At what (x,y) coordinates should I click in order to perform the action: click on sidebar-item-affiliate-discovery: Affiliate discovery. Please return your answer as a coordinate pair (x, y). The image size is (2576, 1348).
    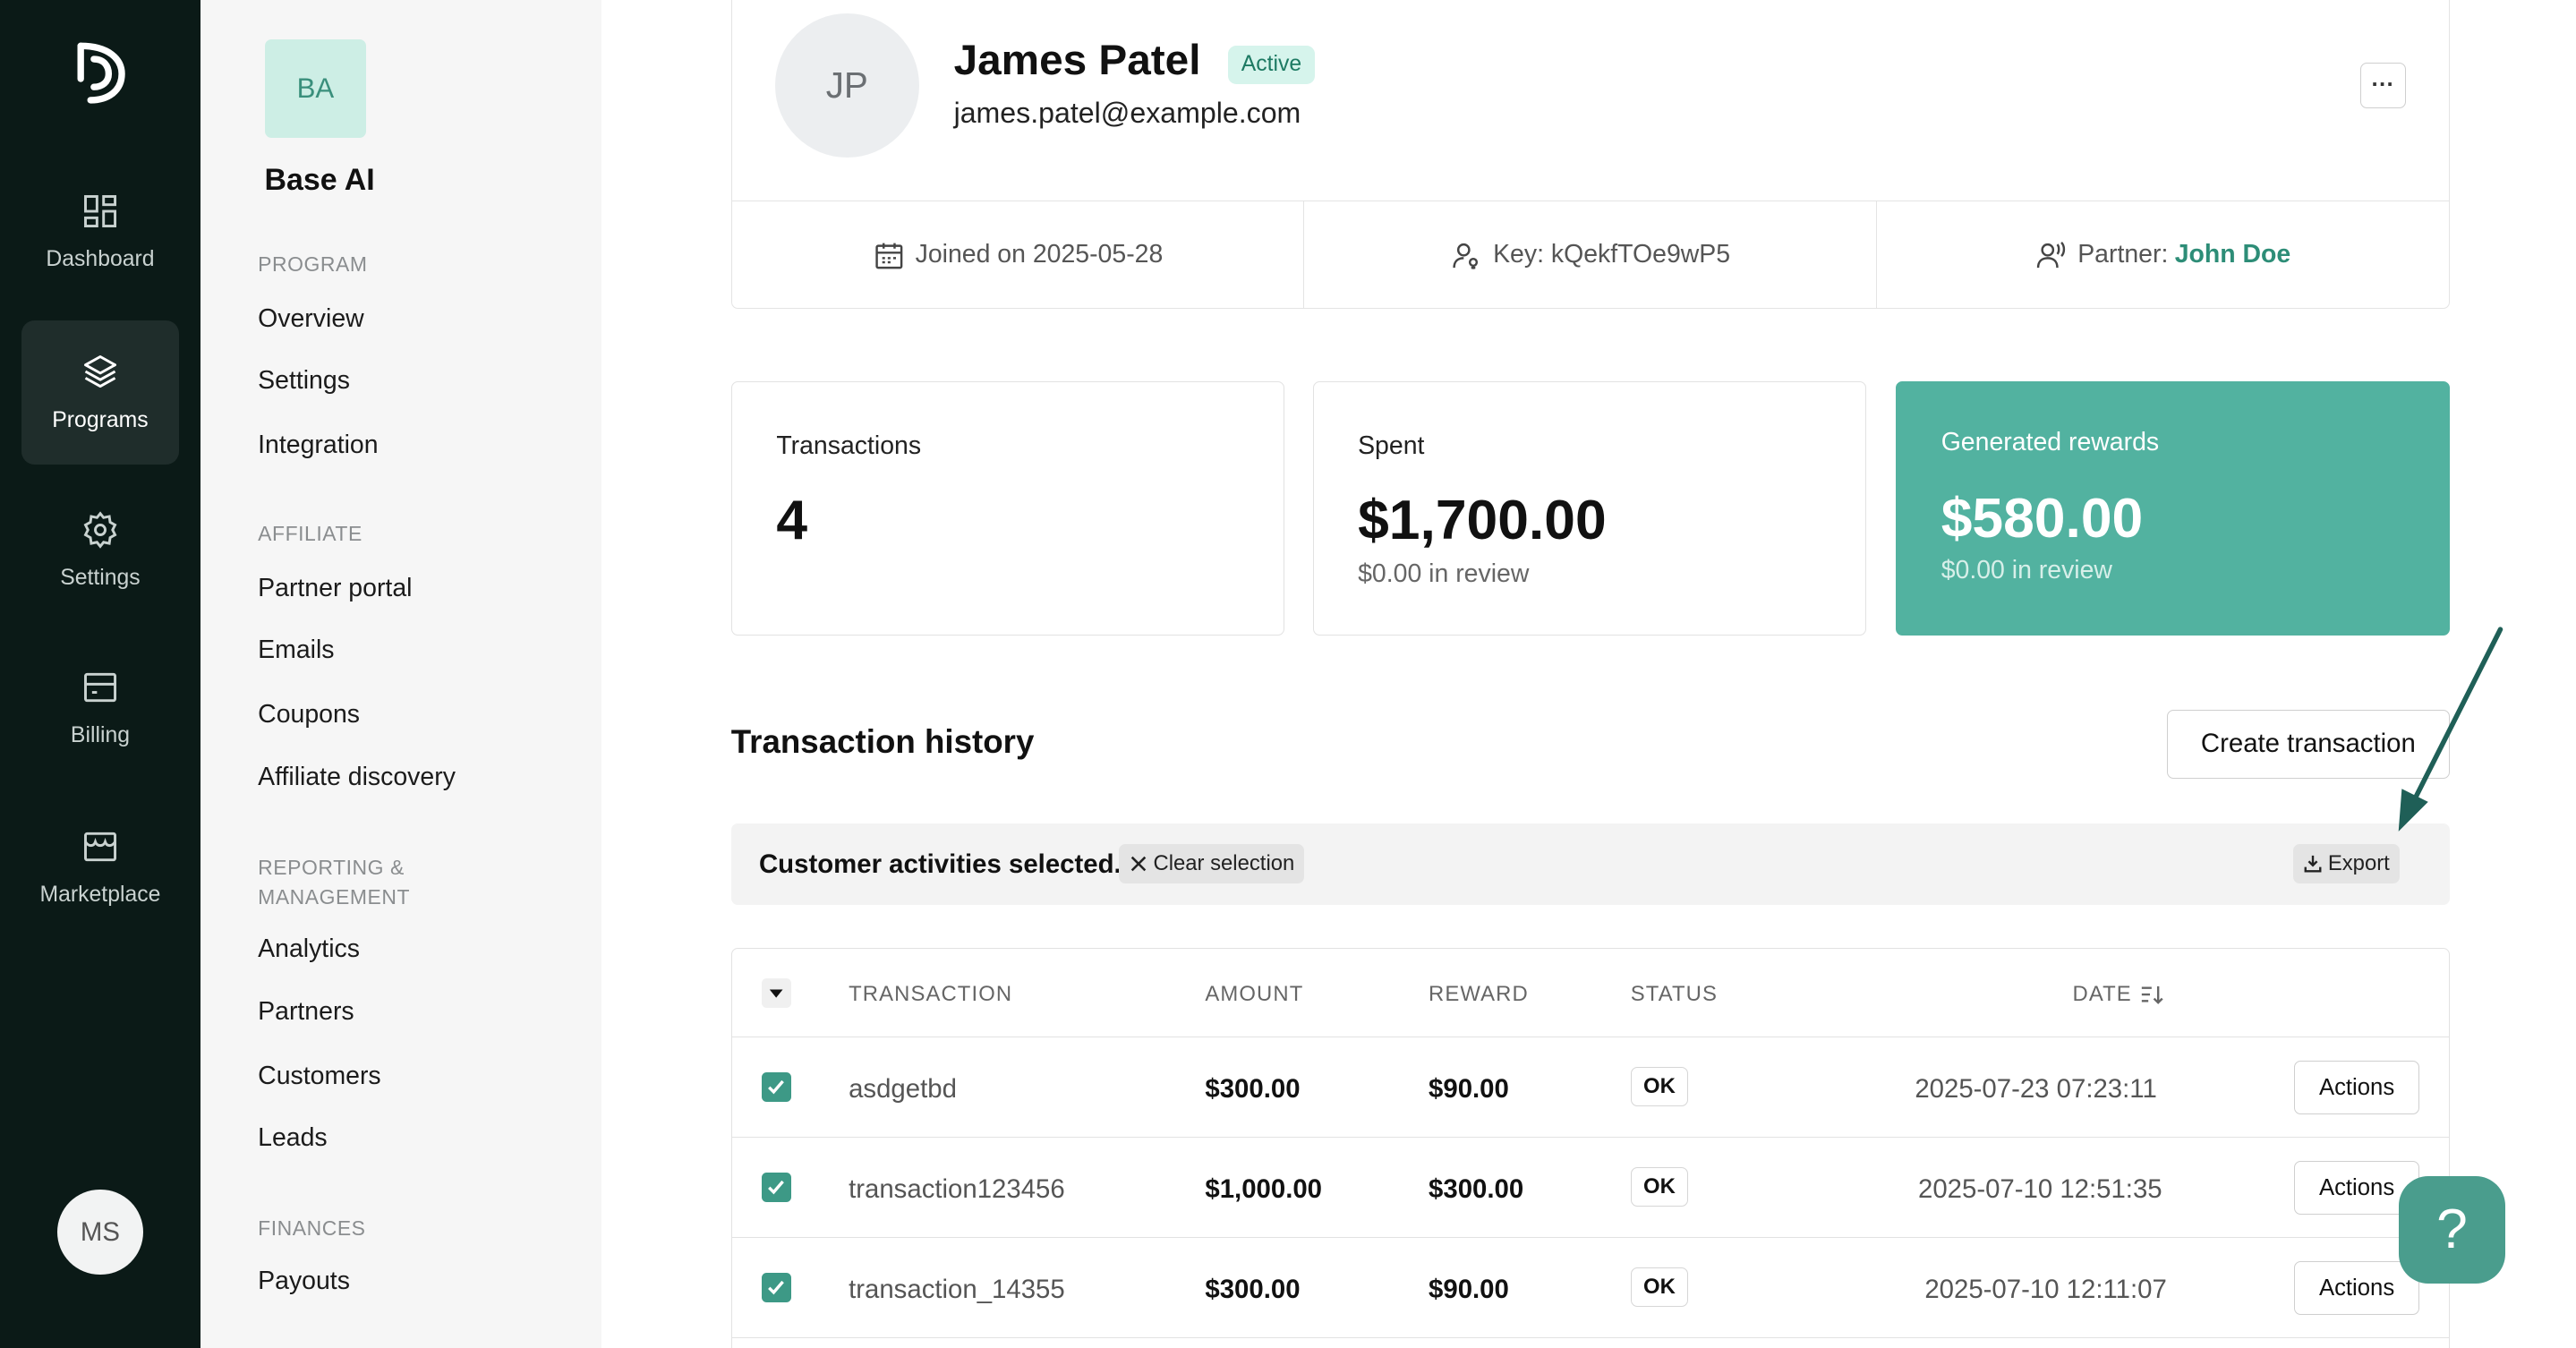
    Looking at the image, I should click on (357, 777).